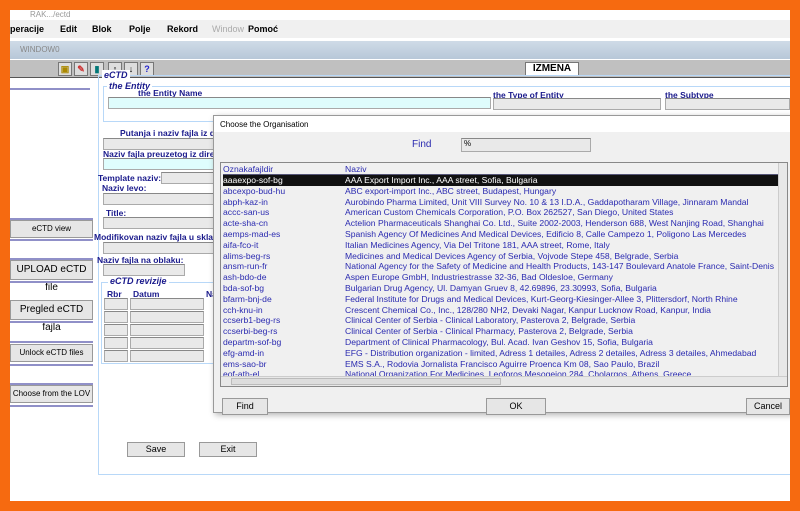 This screenshot has width=800, height=511. What do you see at coordinates (516, 406) in the screenshot?
I see `ok-button: OK` at bounding box center [516, 406].